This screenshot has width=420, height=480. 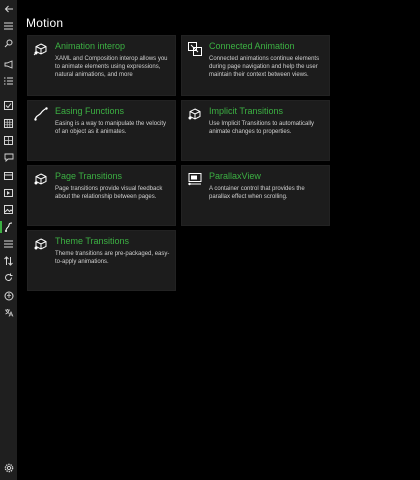 What do you see at coordinates (8, 467) in the screenshot?
I see `settings-gear-icon` at bounding box center [8, 467].